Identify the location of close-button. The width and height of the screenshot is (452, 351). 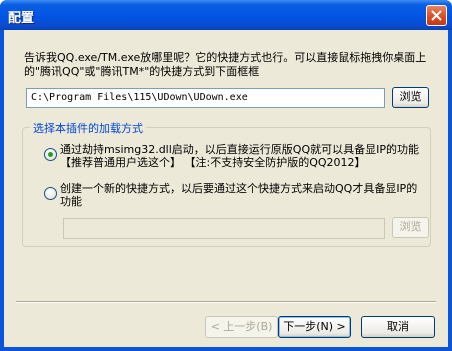
(436, 15).